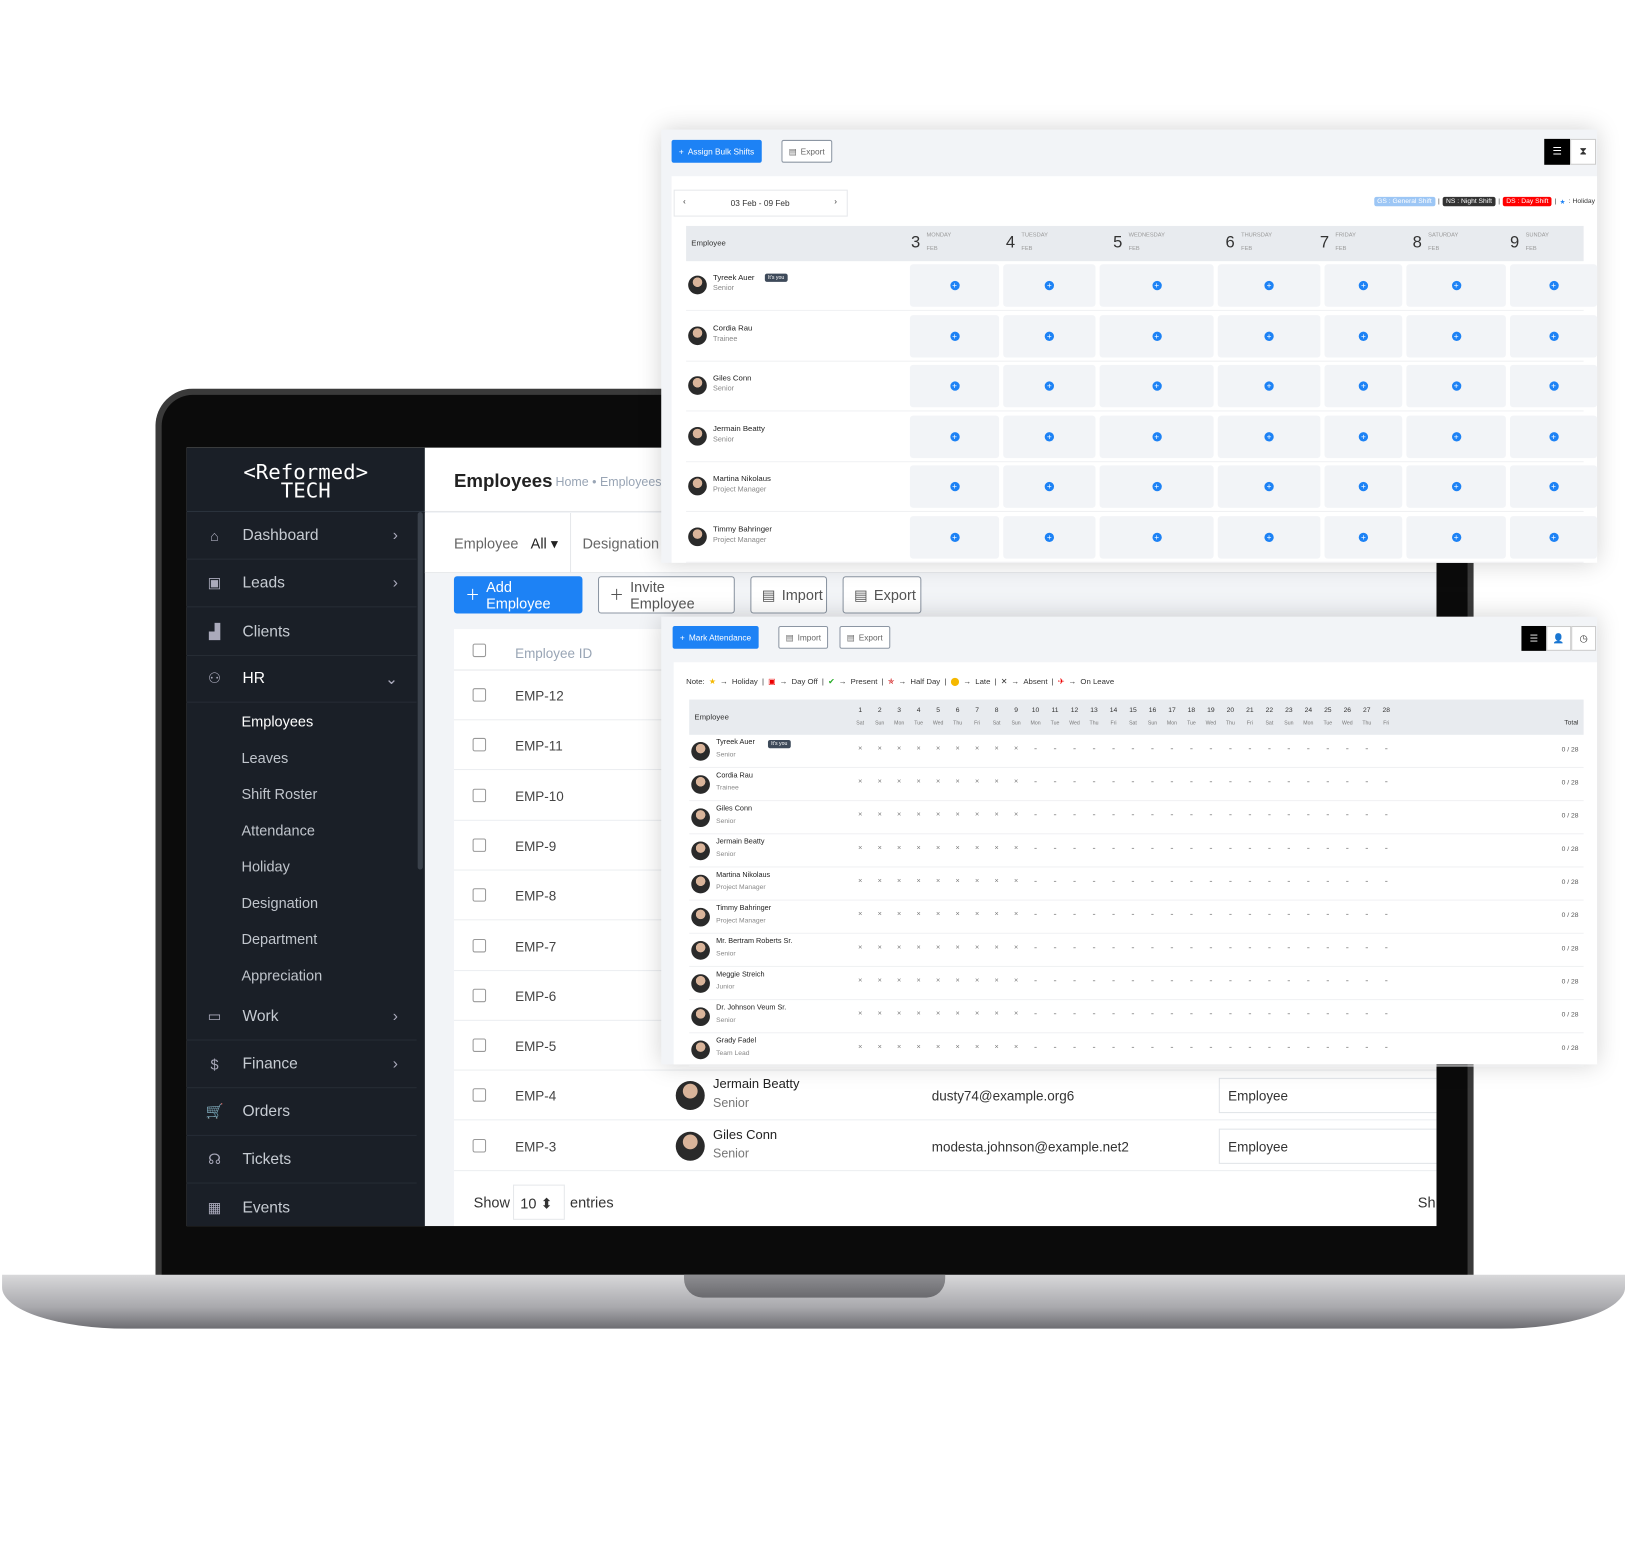  Describe the element at coordinates (734, 775) in the screenshot. I see `employee-name: Cordia Rau` at that location.